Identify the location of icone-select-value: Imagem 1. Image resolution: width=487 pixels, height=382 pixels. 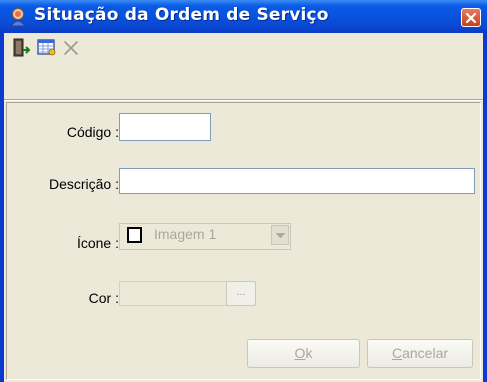
(185, 234).